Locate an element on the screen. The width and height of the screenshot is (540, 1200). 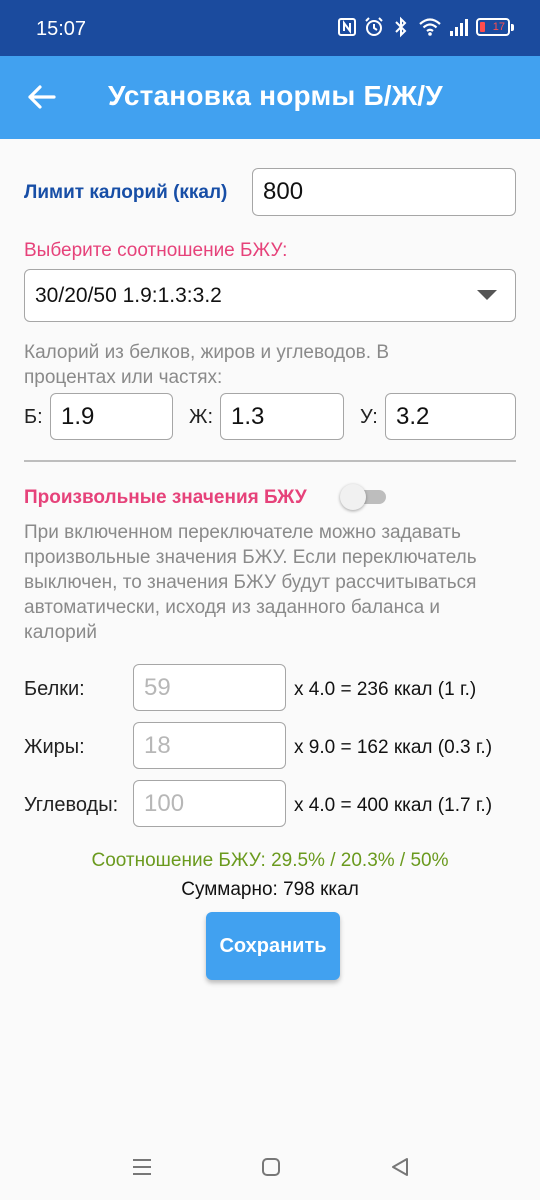
status-bar: 15:07 17 is located at coordinates (270, 28).